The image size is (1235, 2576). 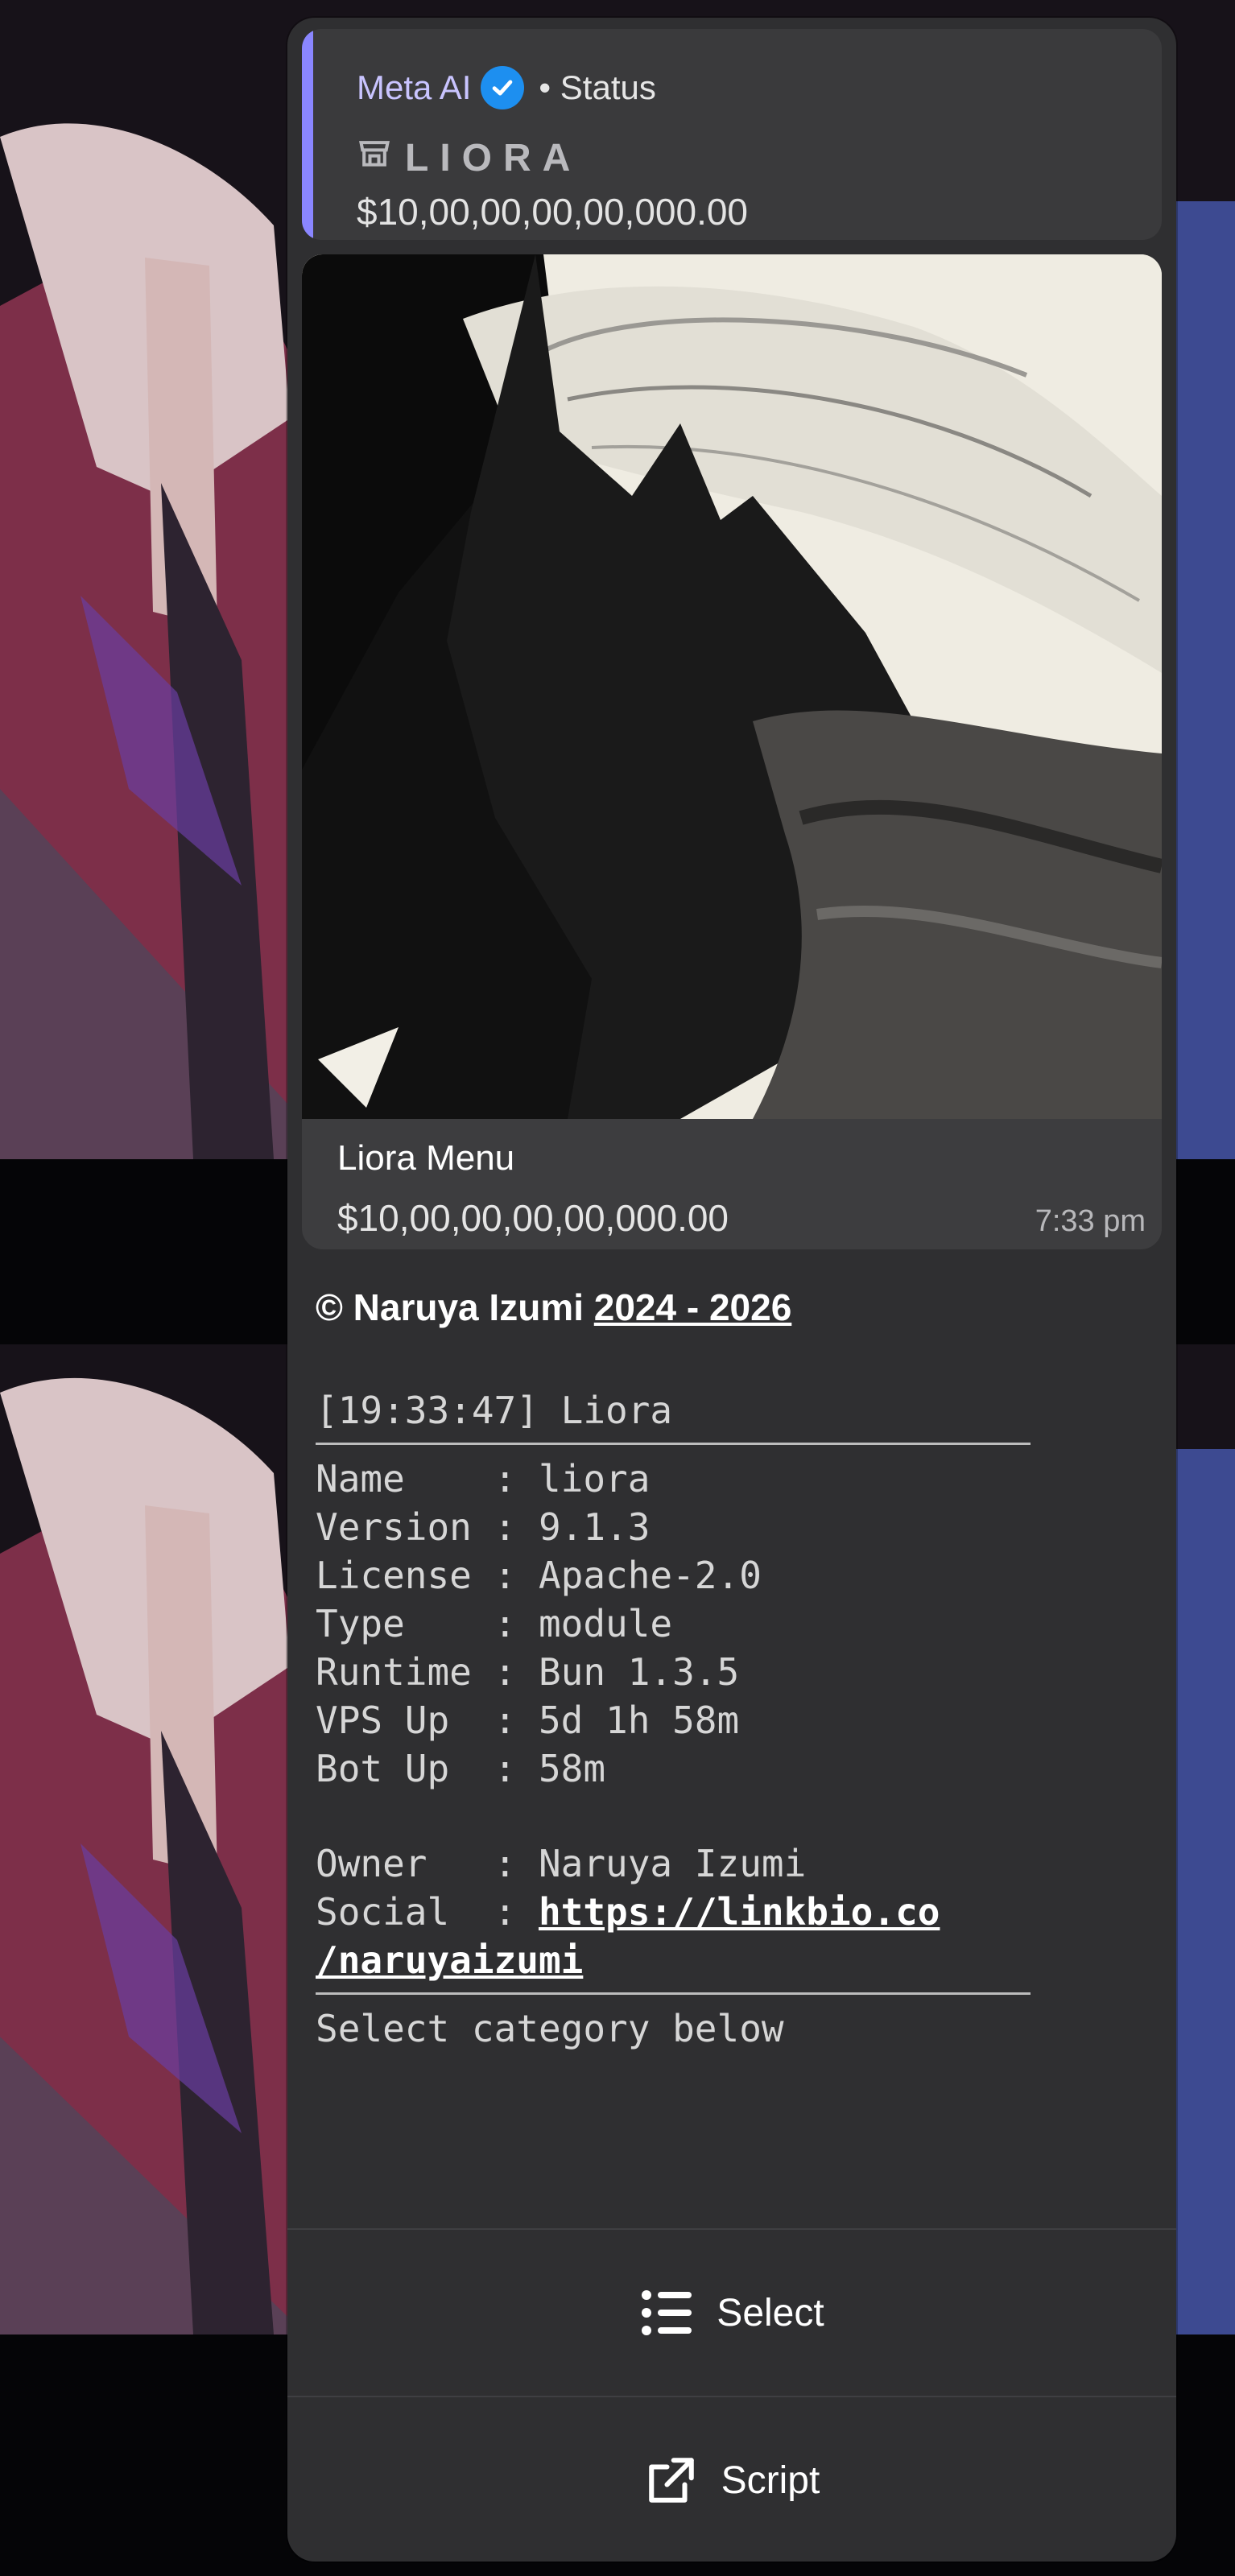 I want to click on quote-brand-name: LIORA, so click(x=494, y=158).